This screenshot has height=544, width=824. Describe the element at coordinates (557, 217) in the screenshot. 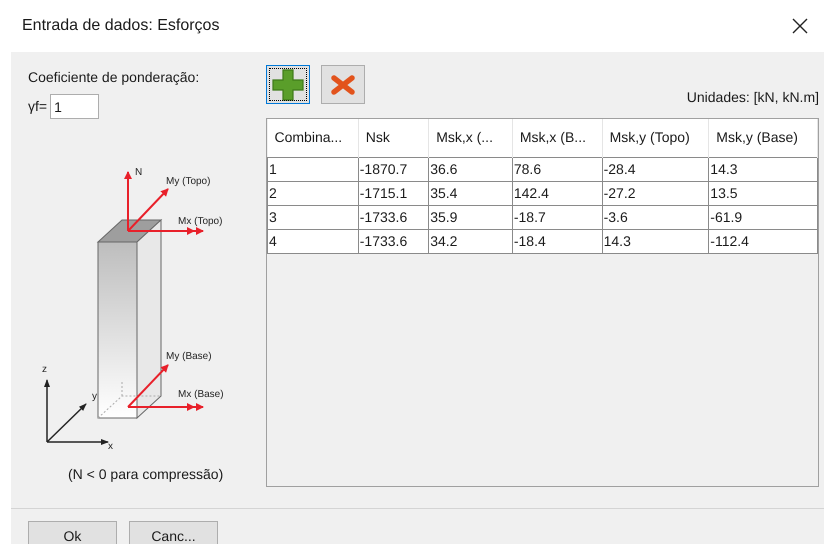

I see `table-cell: -18.7` at that location.